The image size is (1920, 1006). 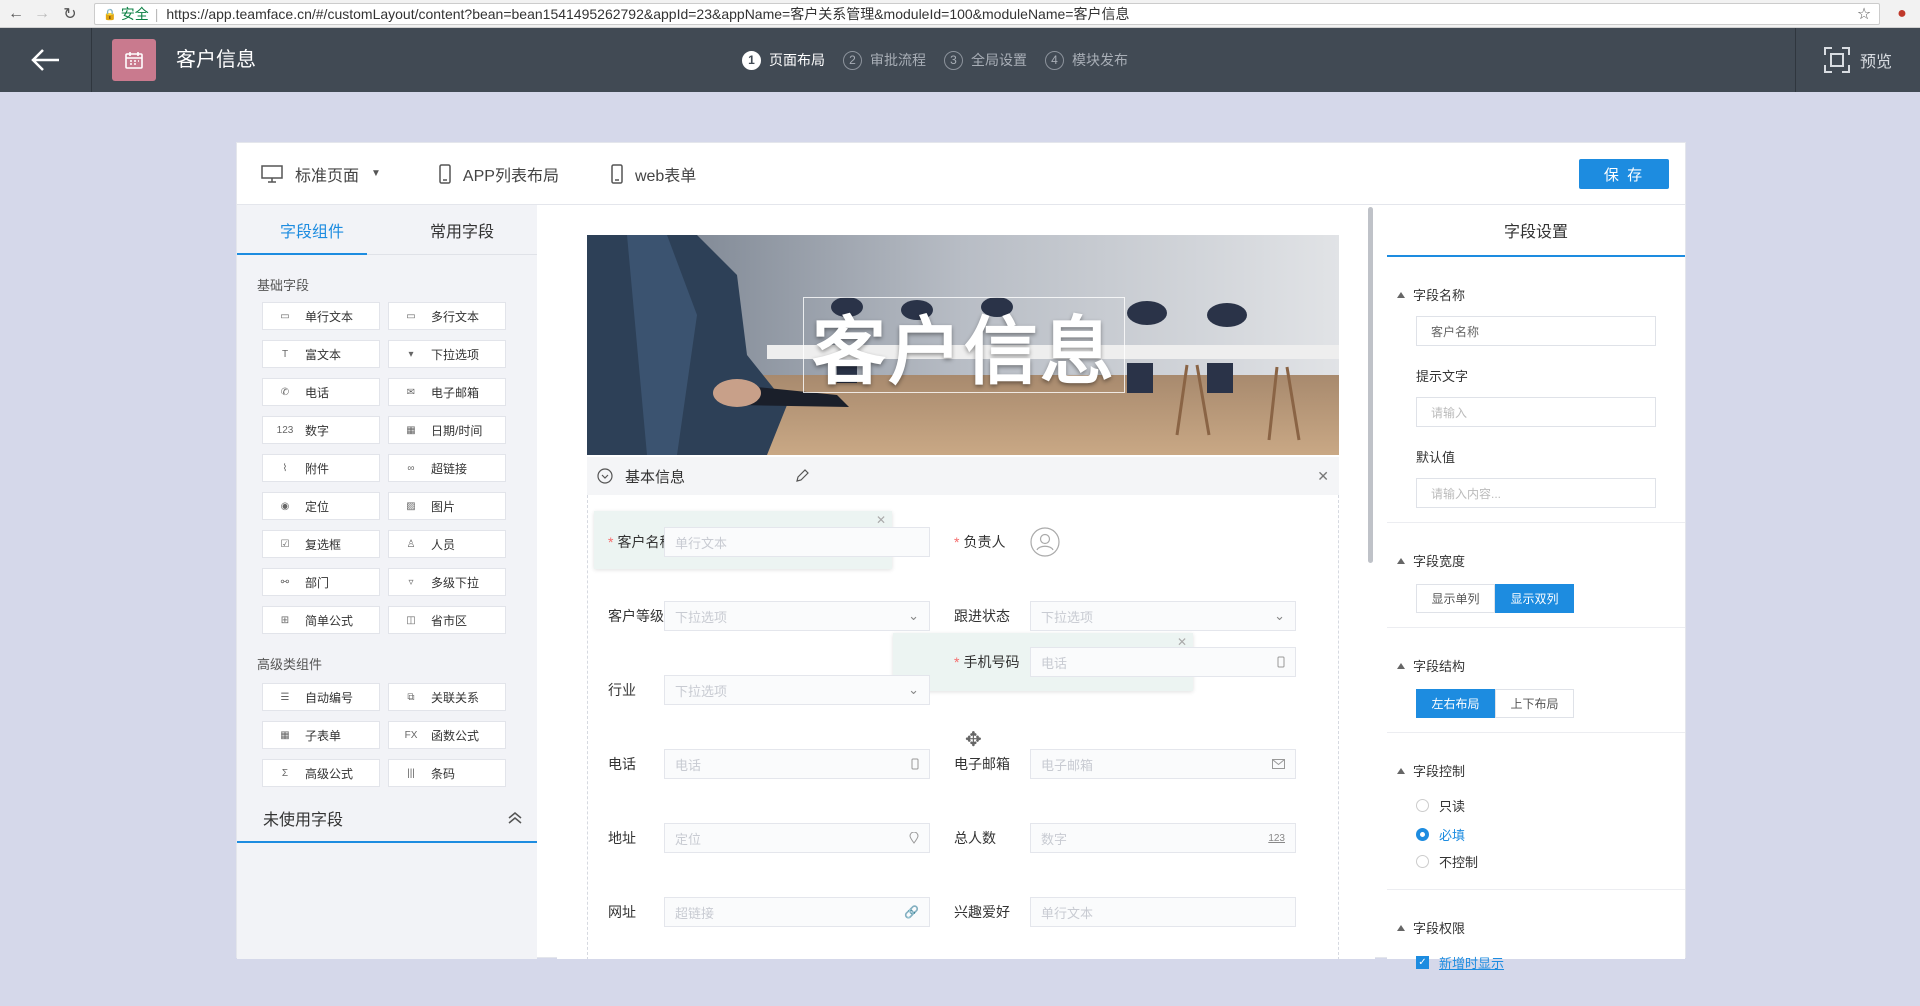 What do you see at coordinates (963, 476) in the screenshot?
I see `section-header: 基本信息 ✕` at bounding box center [963, 476].